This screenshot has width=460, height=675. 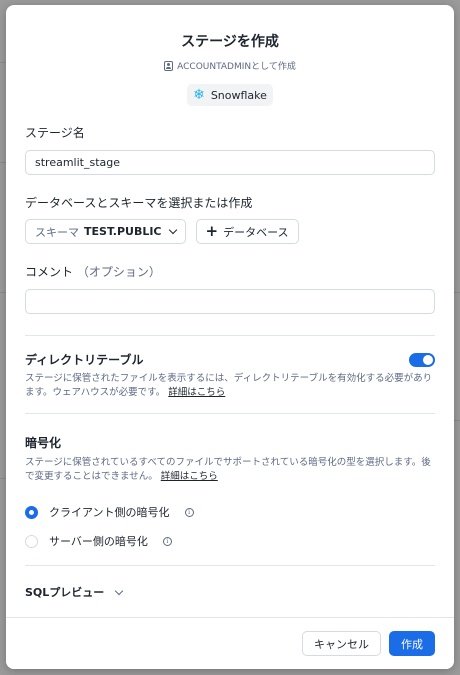 What do you see at coordinates (230, 271) in the screenshot?
I see `comment-label: コメント （オプション）` at bounding box center [230, 271].